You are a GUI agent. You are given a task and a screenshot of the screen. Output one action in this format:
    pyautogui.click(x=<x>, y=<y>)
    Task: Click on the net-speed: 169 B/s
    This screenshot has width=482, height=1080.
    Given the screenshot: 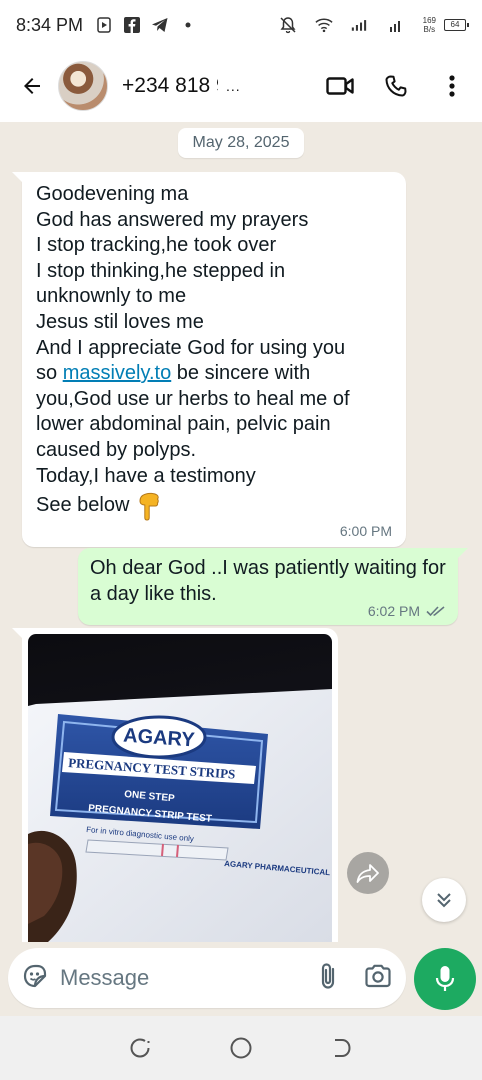 What is the action you would take?
    pyautogui.click(x=429, y=25)
    